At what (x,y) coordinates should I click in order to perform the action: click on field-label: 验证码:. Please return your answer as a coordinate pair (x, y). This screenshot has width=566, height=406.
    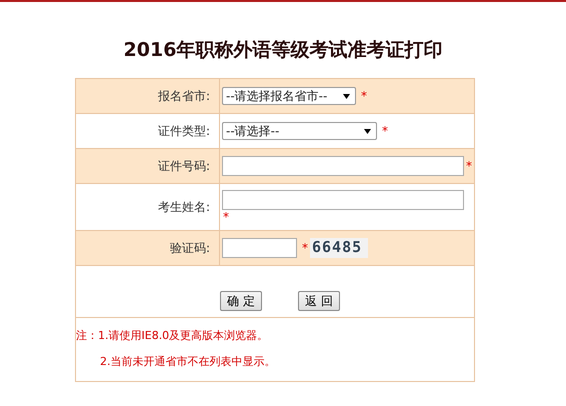
    Looking at the image, I should click on (190, 248).